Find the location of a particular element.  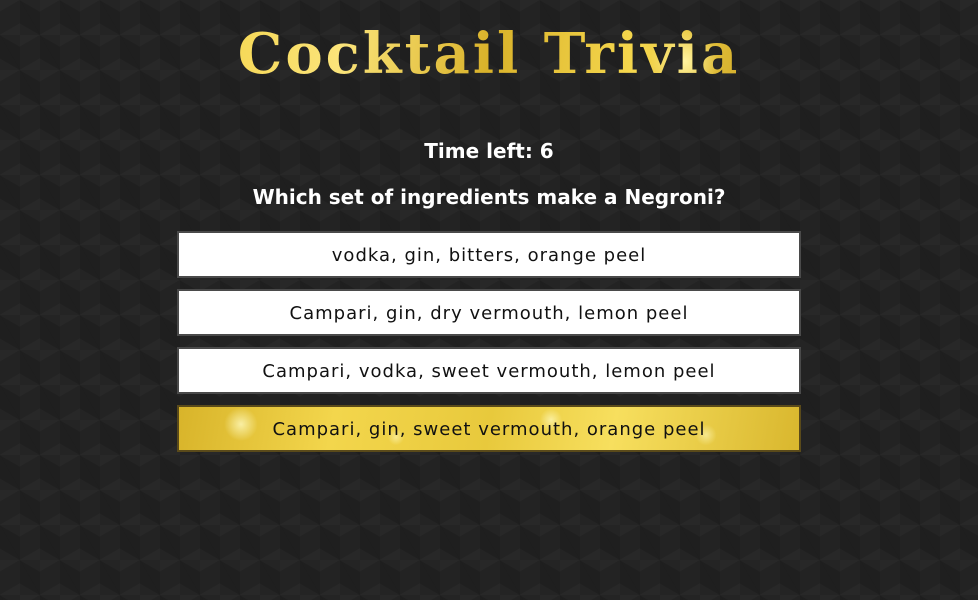

answer-option-1: vodka, gin, bitters, orange peel is located at coordinates (489, 254).